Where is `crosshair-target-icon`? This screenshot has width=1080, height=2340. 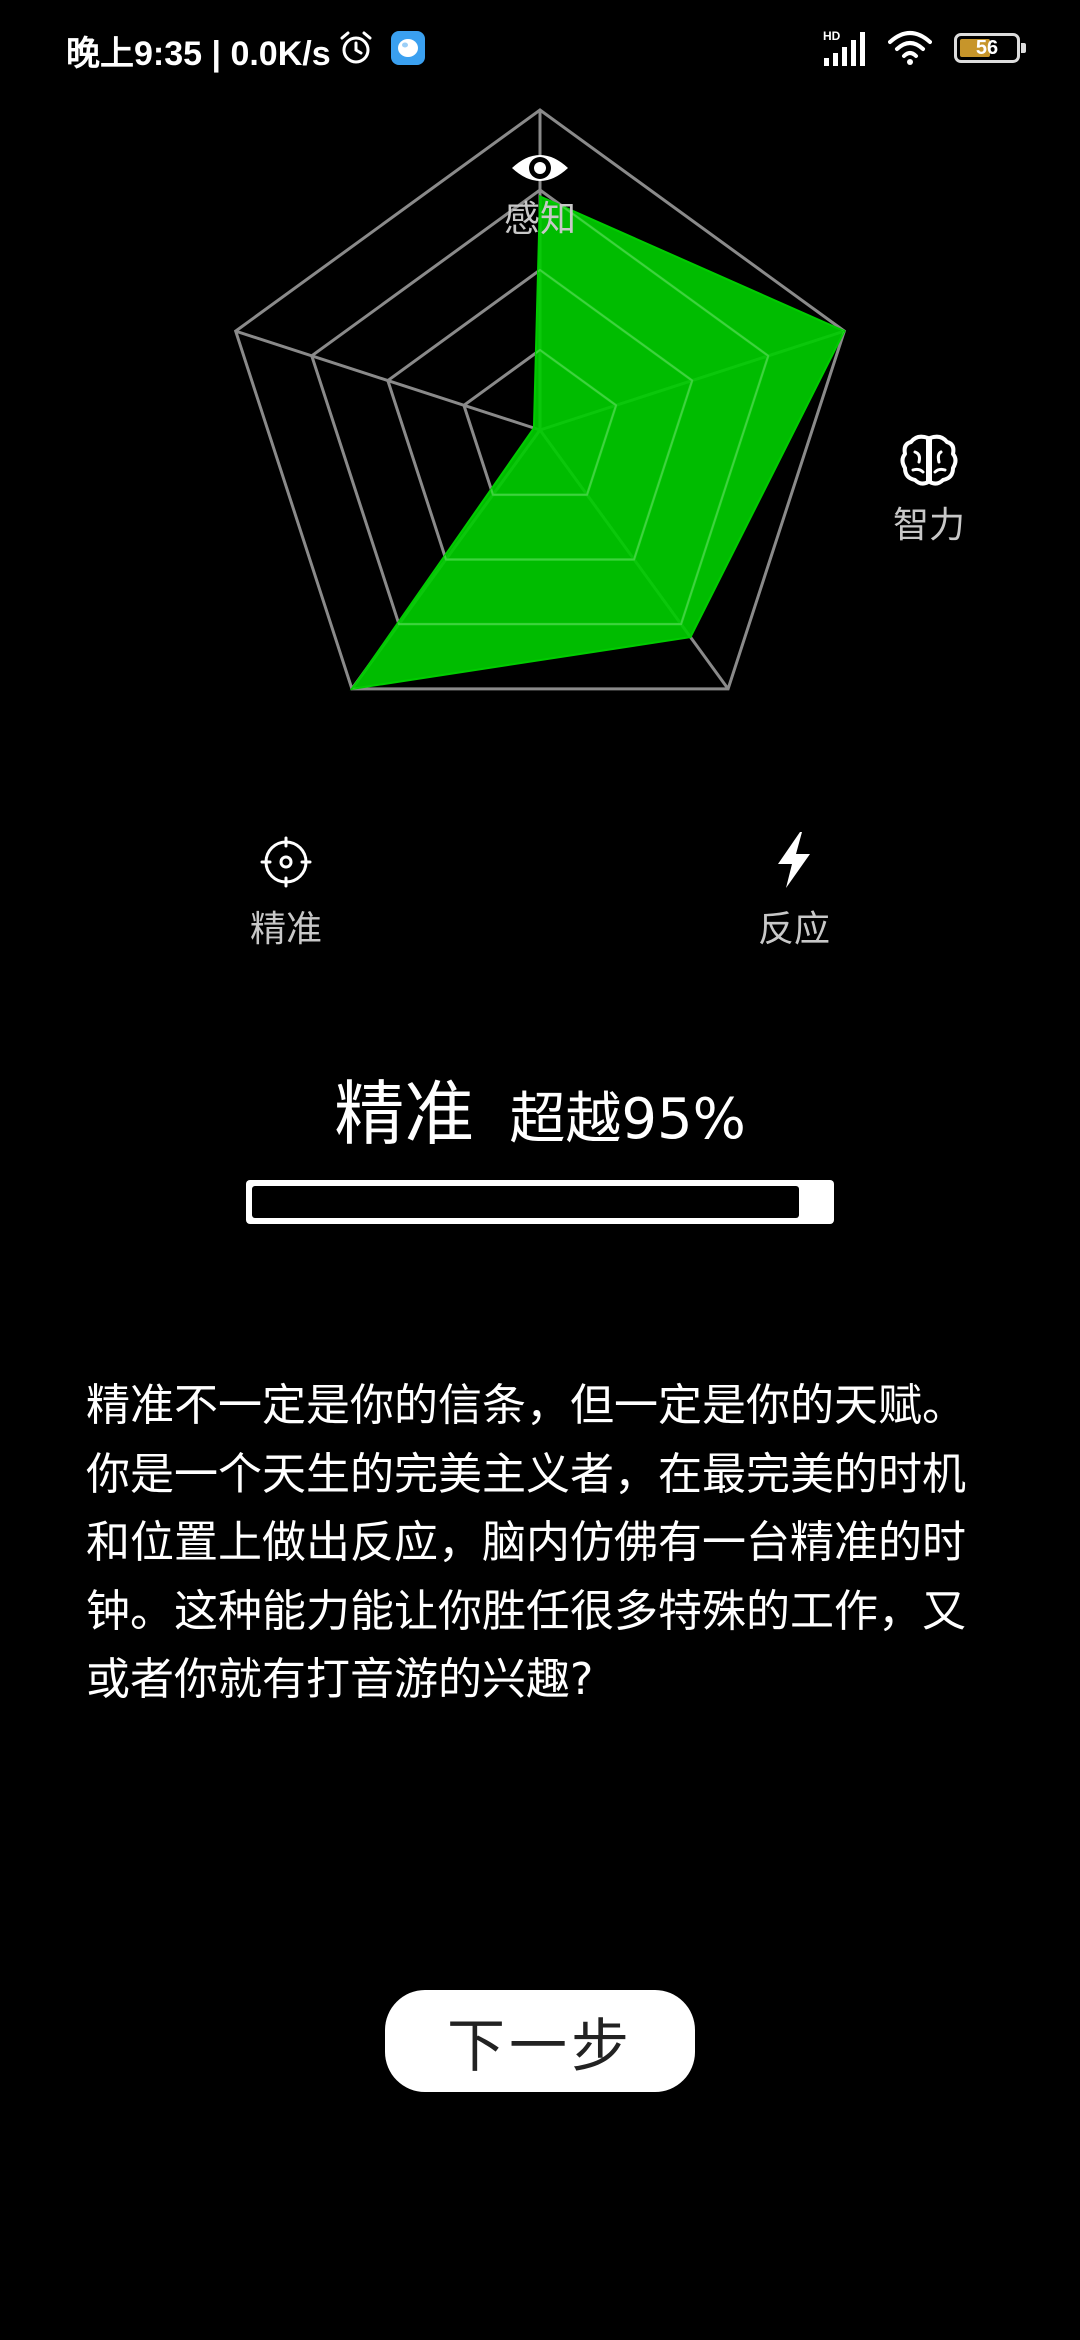
crosshair-target-icon is located at coordinates (286, 862).